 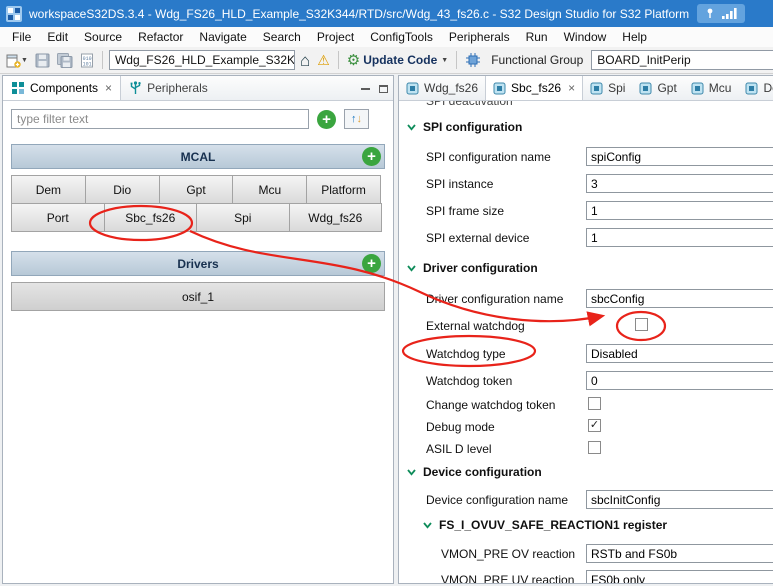 I want to click on menu-window: Window, so click(x=585, y=37).